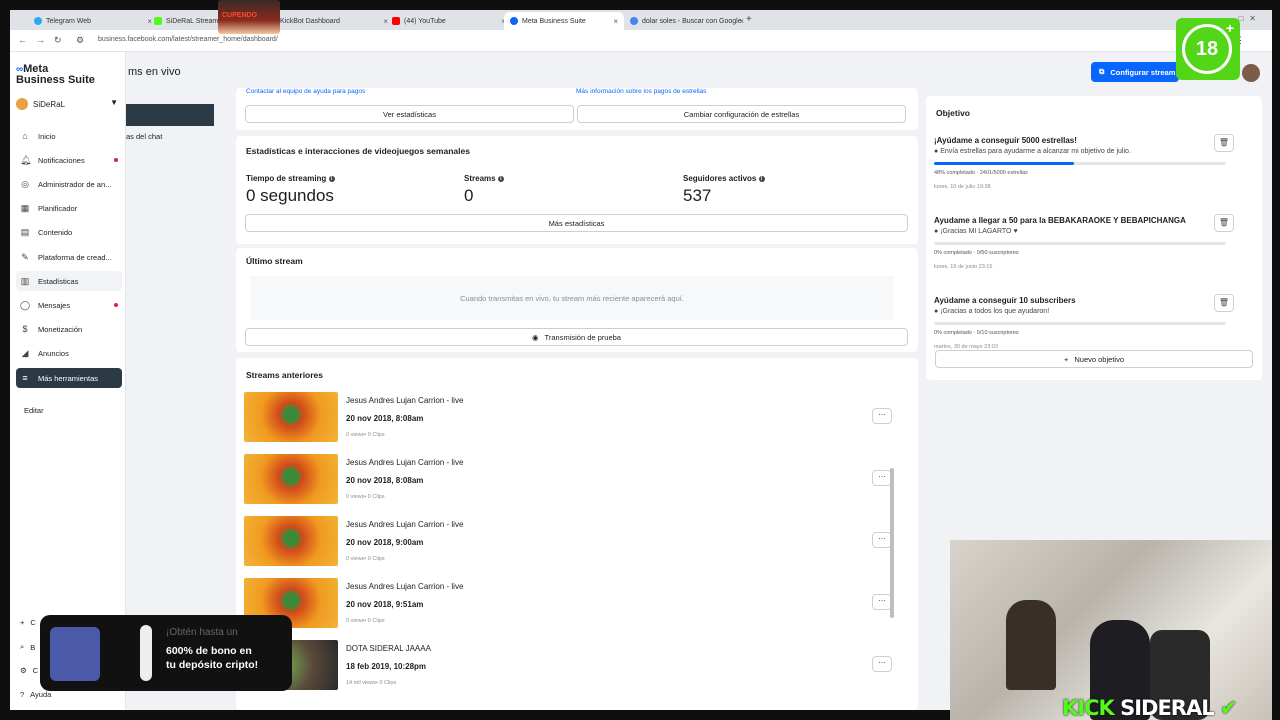 The width and height of the screenshot is (1280, 720). Describe the element at coordinates (953, 113) in the screenshot. I see `goals-title: Objetivo` at that location.